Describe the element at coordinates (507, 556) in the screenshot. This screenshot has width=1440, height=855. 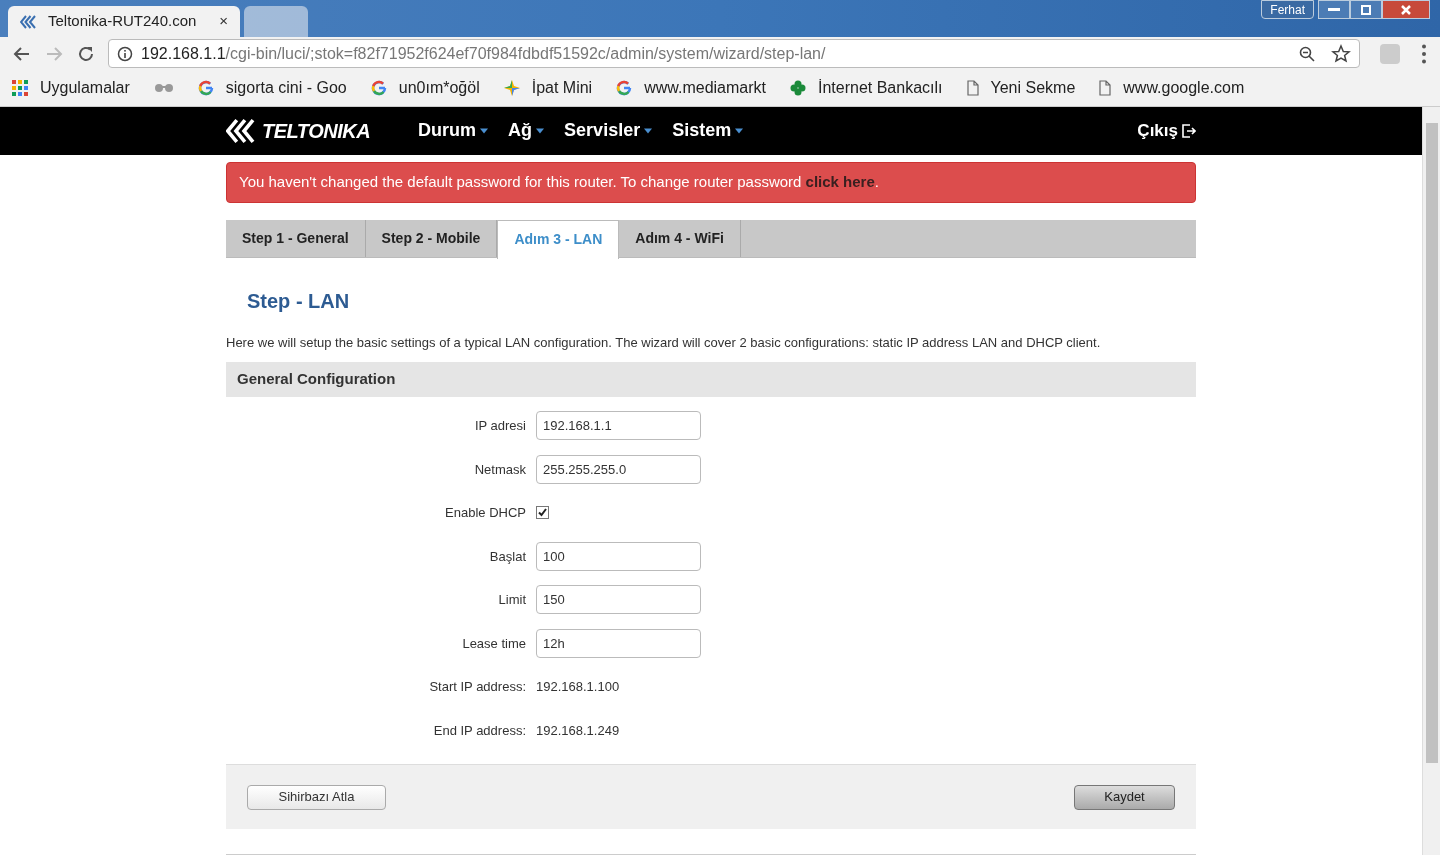
I see `field-label: Başlat` at that location.